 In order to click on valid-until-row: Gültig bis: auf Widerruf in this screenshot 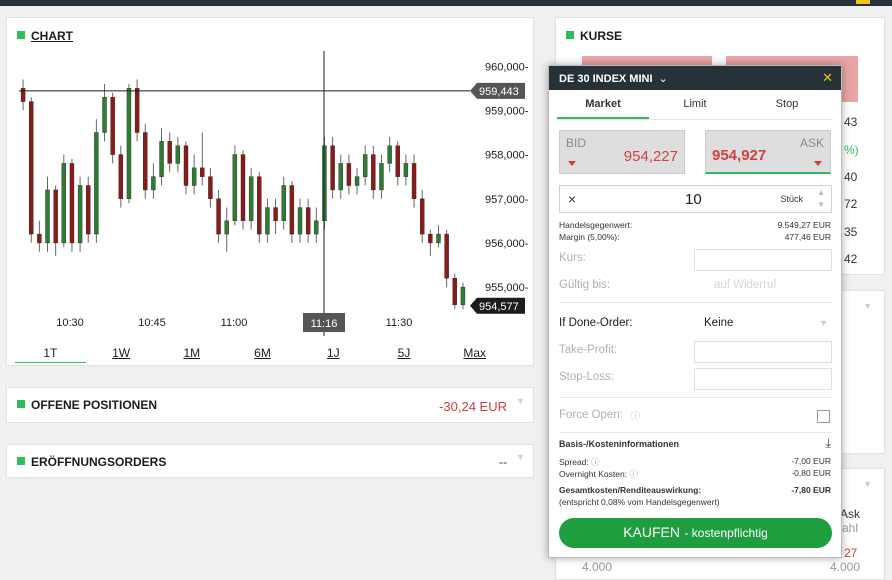, I will do `click(695, 287)`.